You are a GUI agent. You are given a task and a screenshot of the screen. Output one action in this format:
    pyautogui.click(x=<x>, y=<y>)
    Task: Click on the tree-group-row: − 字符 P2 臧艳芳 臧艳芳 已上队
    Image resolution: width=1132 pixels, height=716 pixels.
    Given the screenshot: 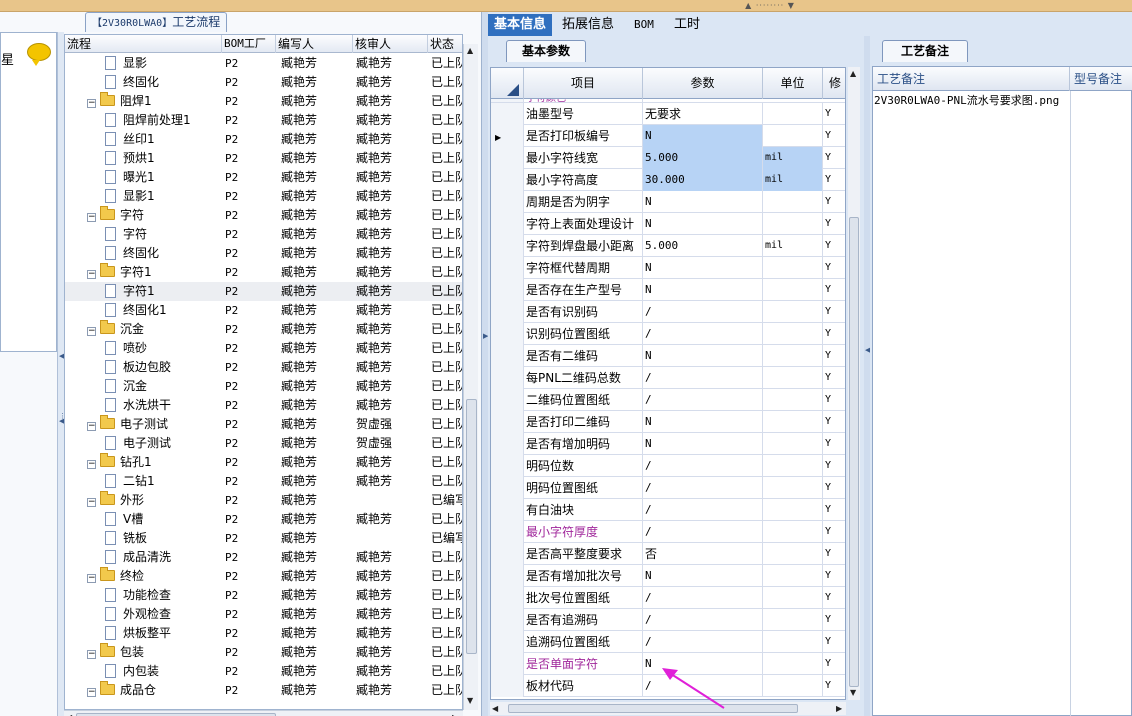 What is the action you would take?
    pyautogui.click(x=263, y=215)
    